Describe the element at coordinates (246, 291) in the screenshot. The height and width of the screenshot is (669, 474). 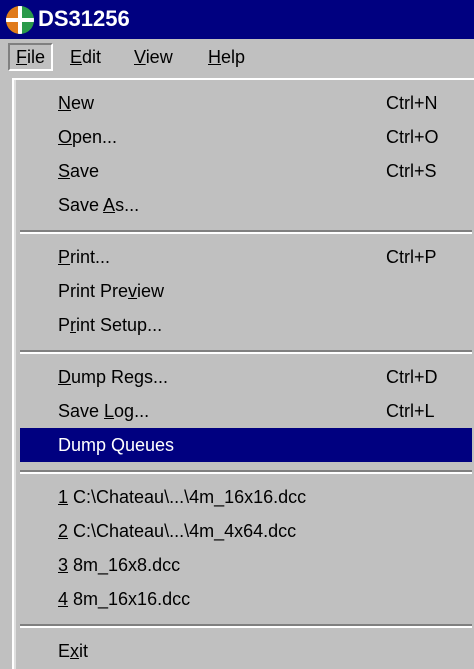
I see `menu-item-print-preview: Print Preview` at that location.